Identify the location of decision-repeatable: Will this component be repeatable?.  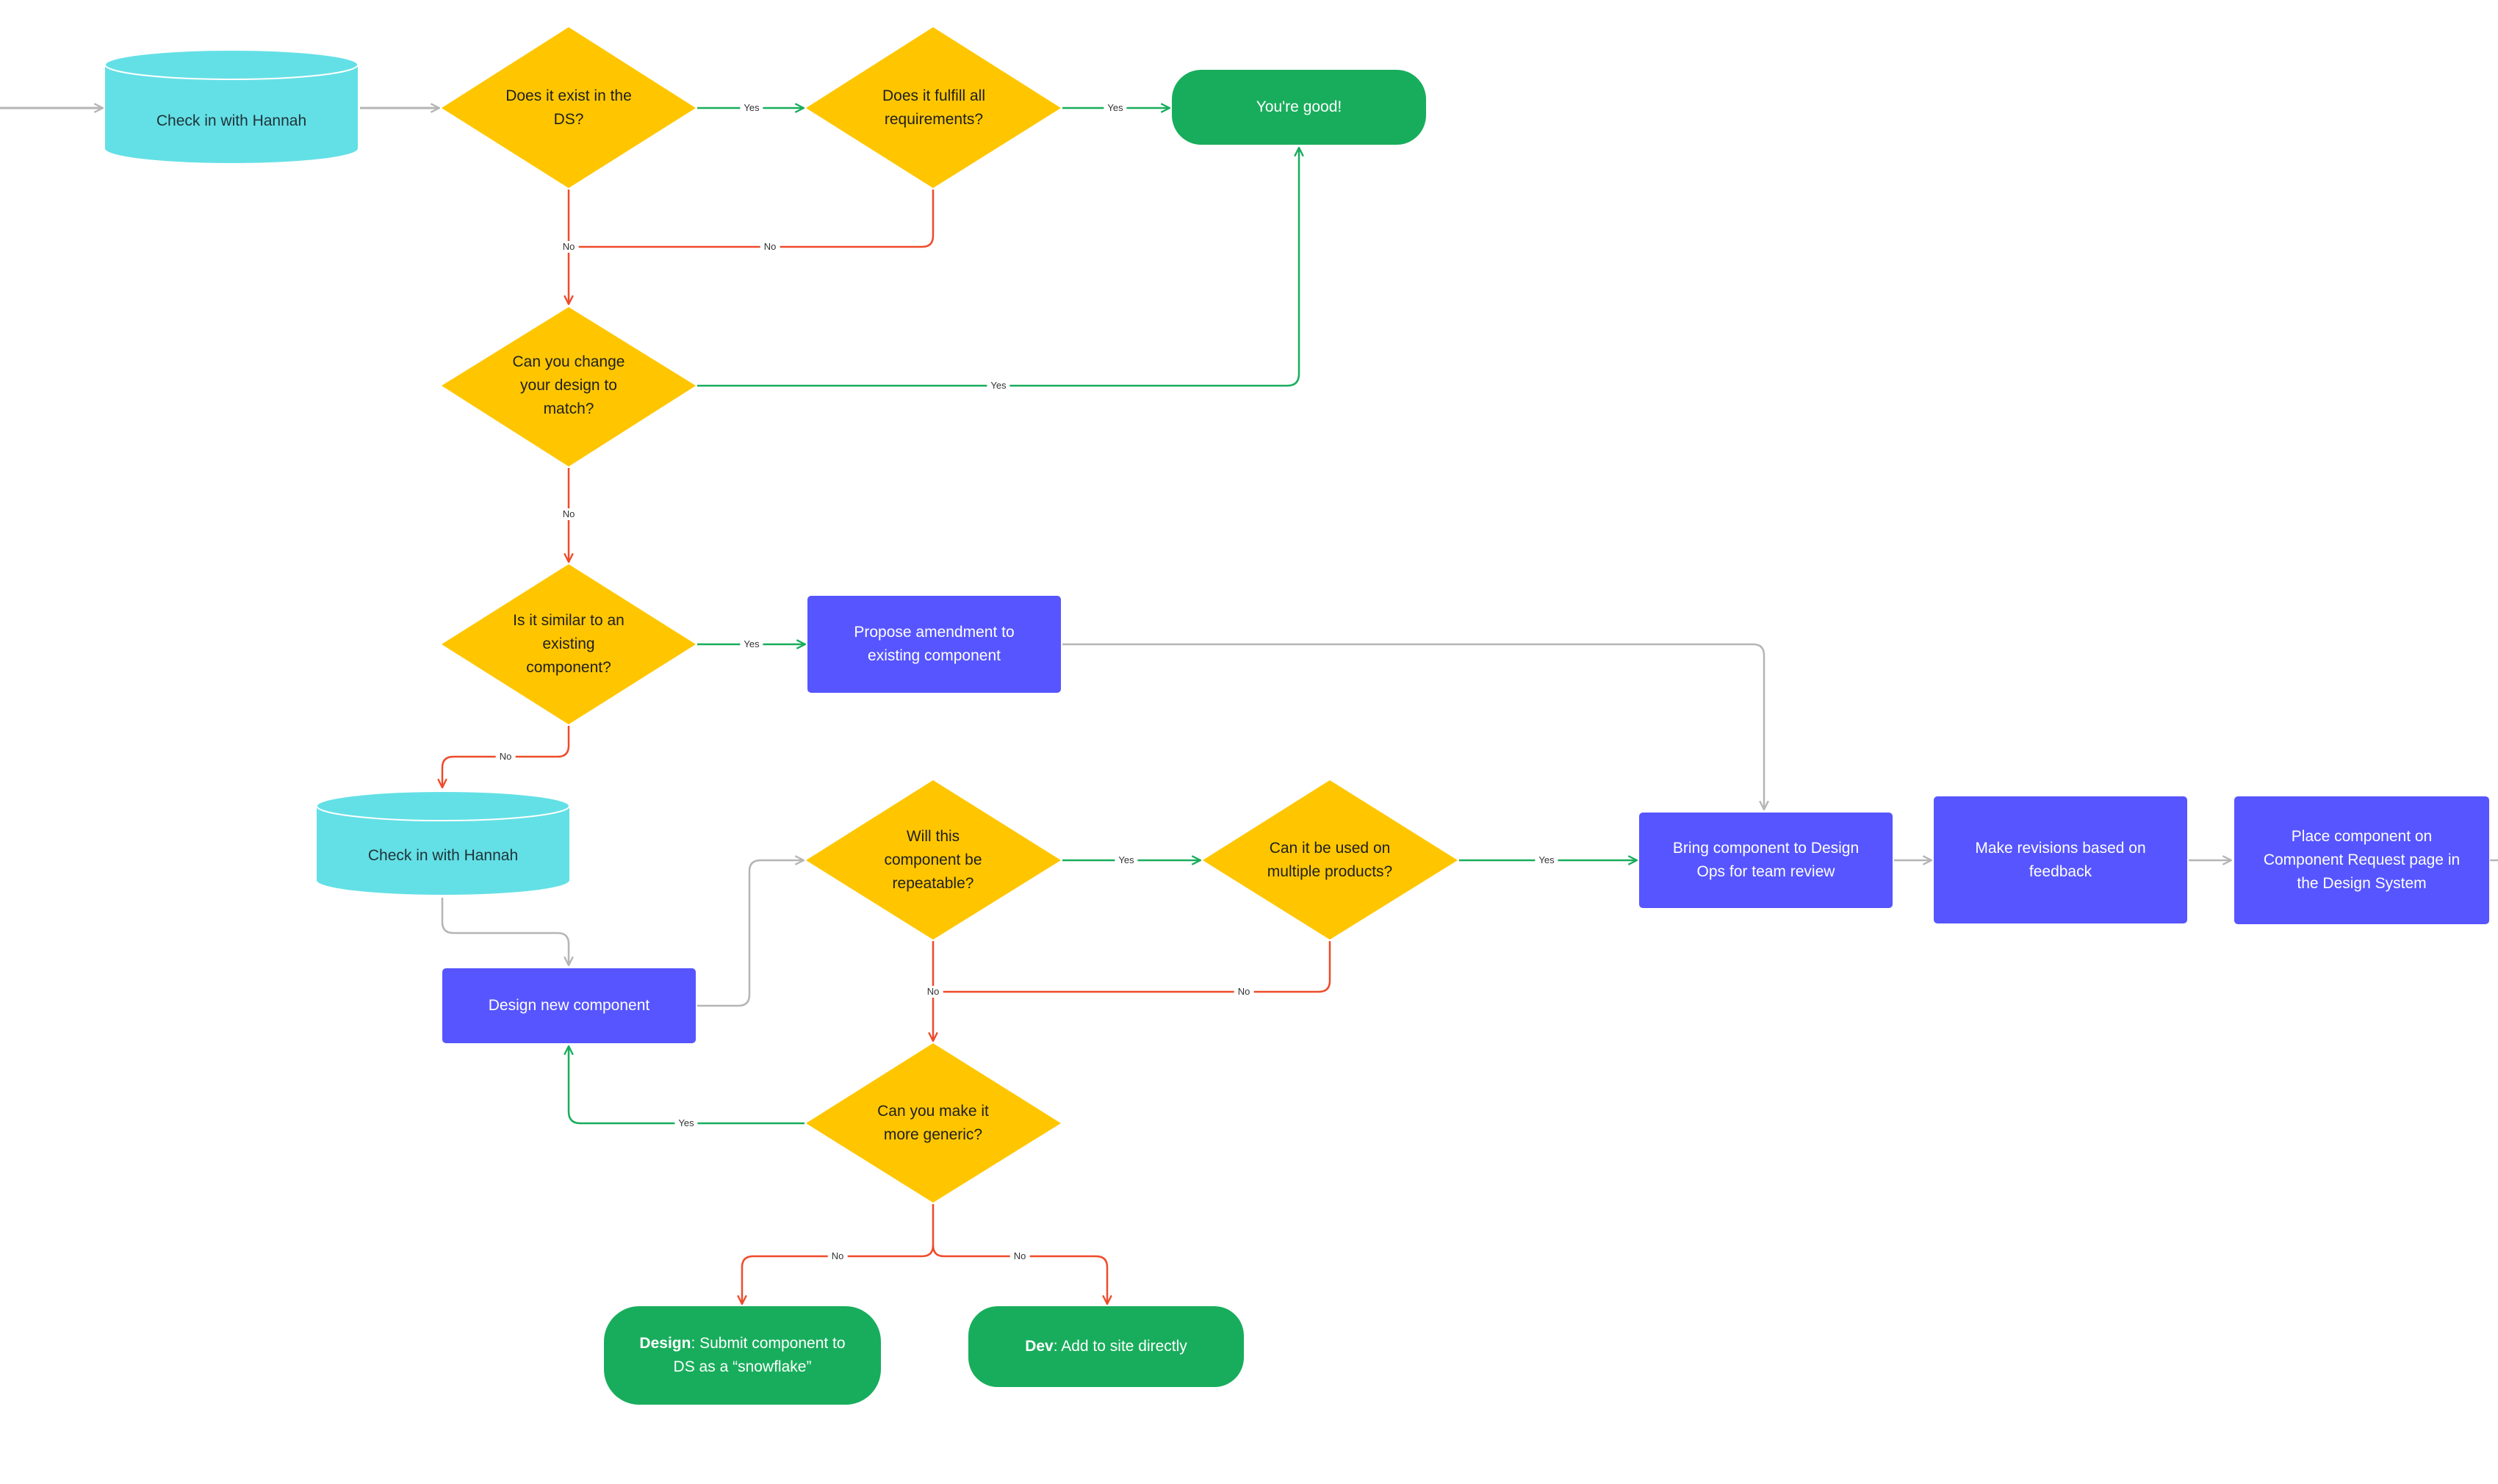
(933, 861).